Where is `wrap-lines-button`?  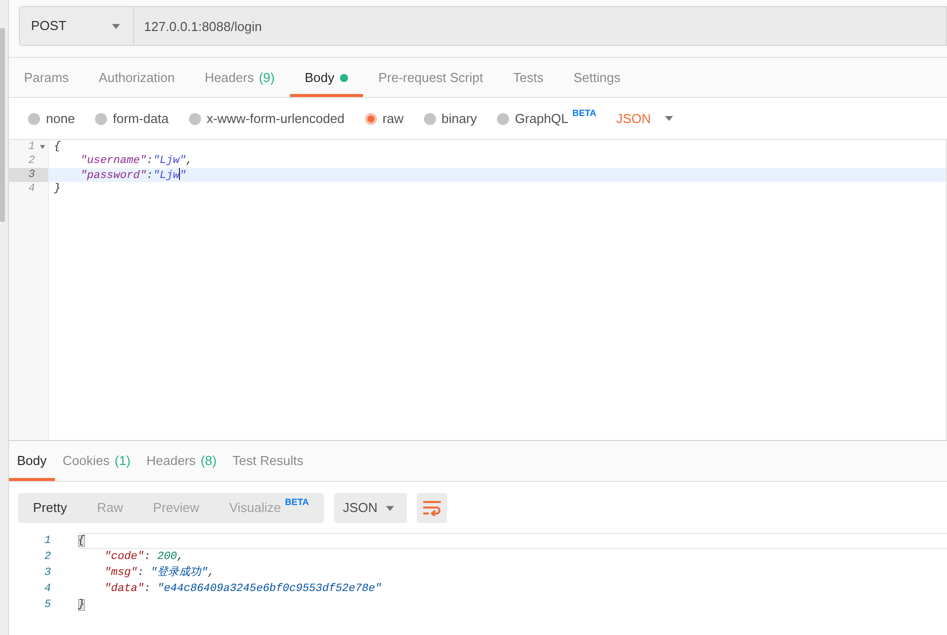 wrap-lines-button is located at coordinates (431, 508).